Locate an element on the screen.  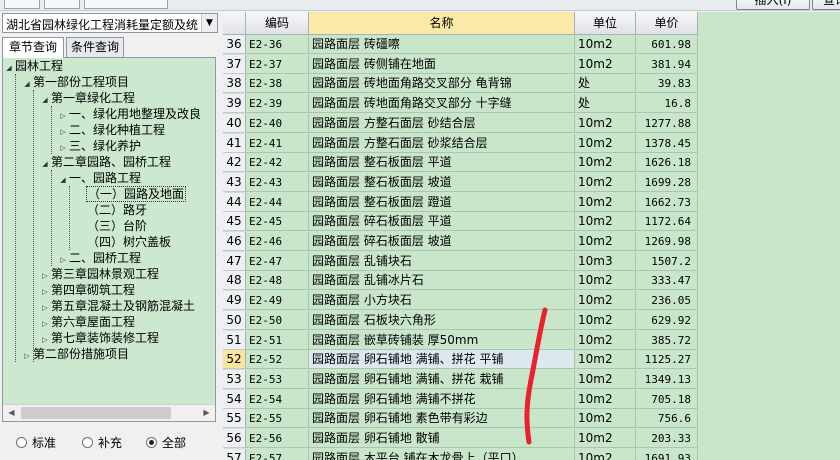
table-row: 45 E2-45 园路面层 碎石板面层 平道 10m2 1172.64 is located at coordinates (531, 222).